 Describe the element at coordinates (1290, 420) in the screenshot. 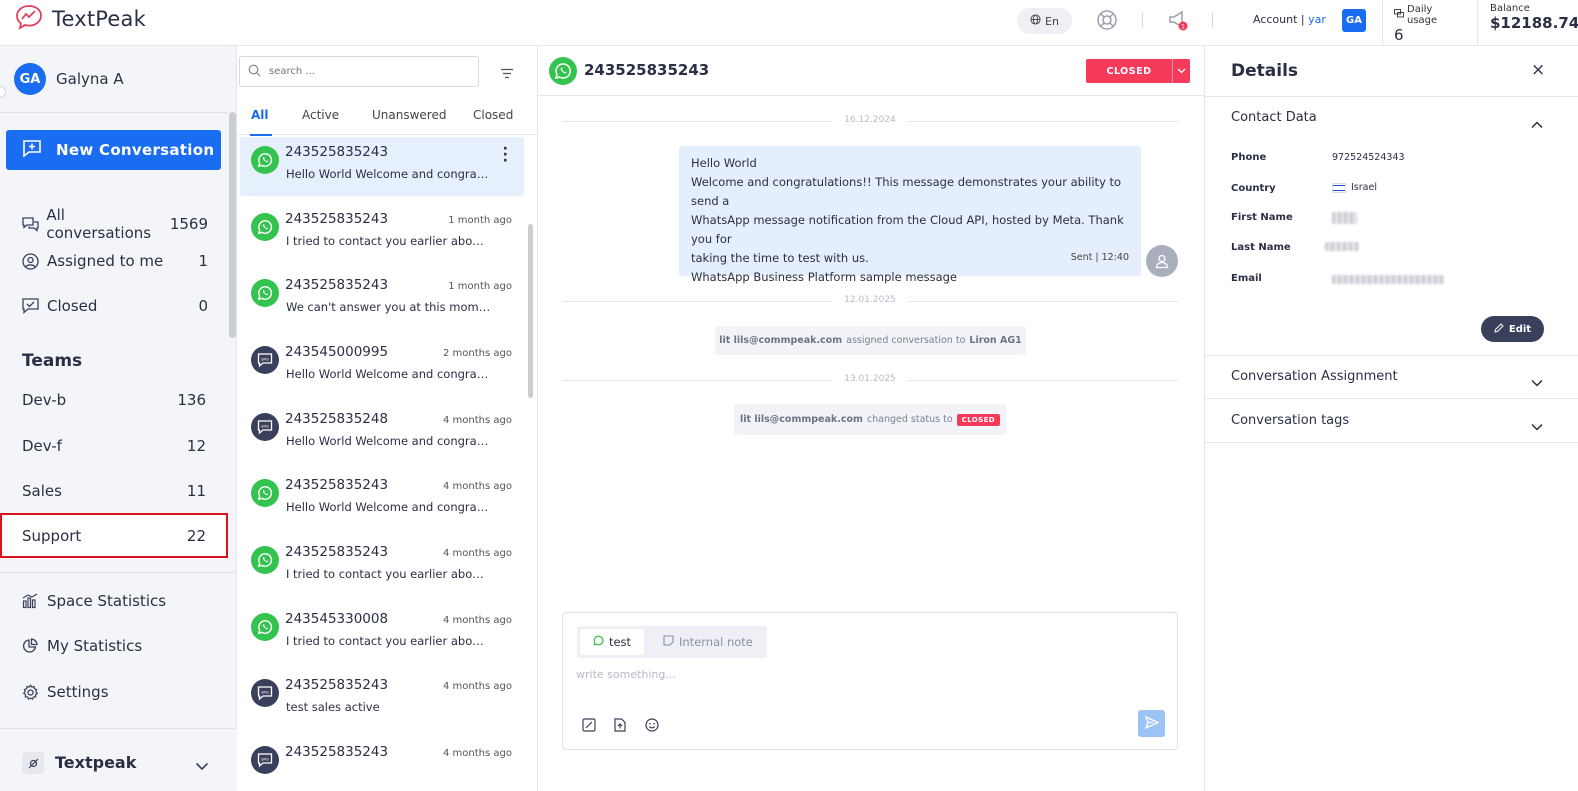

I see `section-conversation-tags: Conversation tags` at that location.